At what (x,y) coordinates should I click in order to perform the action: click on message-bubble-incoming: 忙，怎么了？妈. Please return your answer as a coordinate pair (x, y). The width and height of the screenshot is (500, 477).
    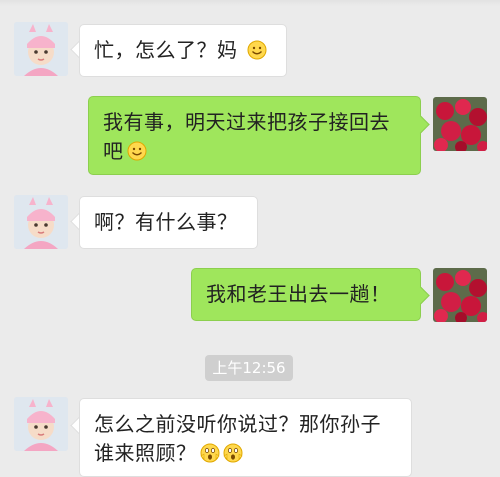
    Looking at the image, I should click on (183, 50).